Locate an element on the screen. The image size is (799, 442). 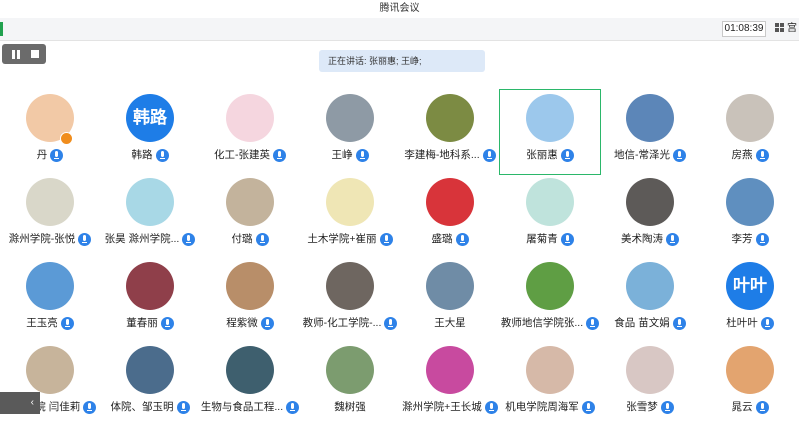
participant-tile: 李芳 is located at coordinates (749, 216).